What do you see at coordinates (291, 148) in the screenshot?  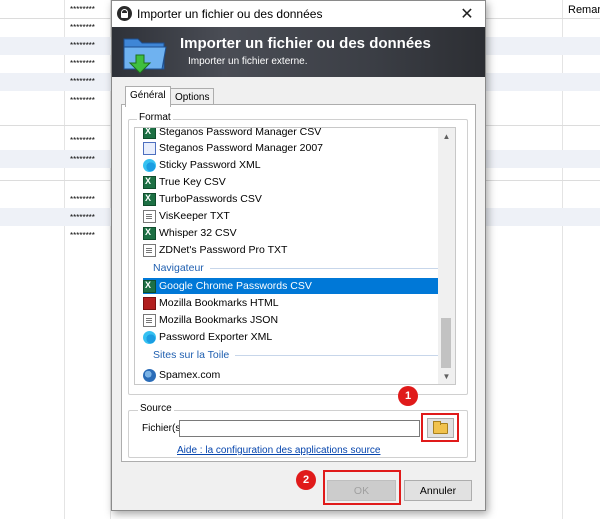 I see `list-item: Steganos Password Manager 2007` at bounding box center [291, 148].